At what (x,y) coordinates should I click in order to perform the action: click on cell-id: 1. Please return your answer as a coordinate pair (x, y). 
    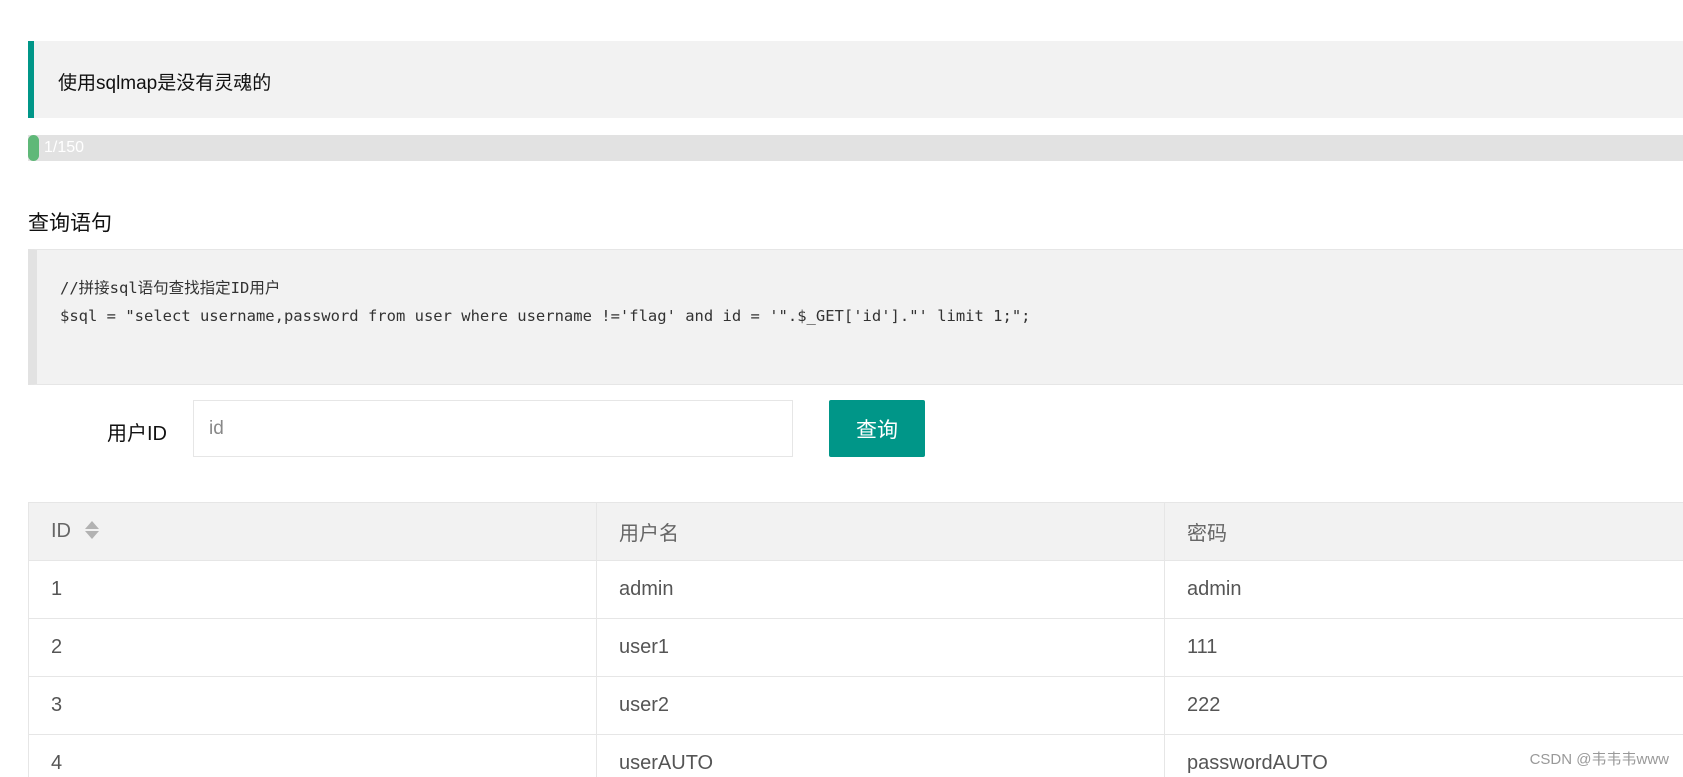
    Looking at the image, I should click on (312, 589).